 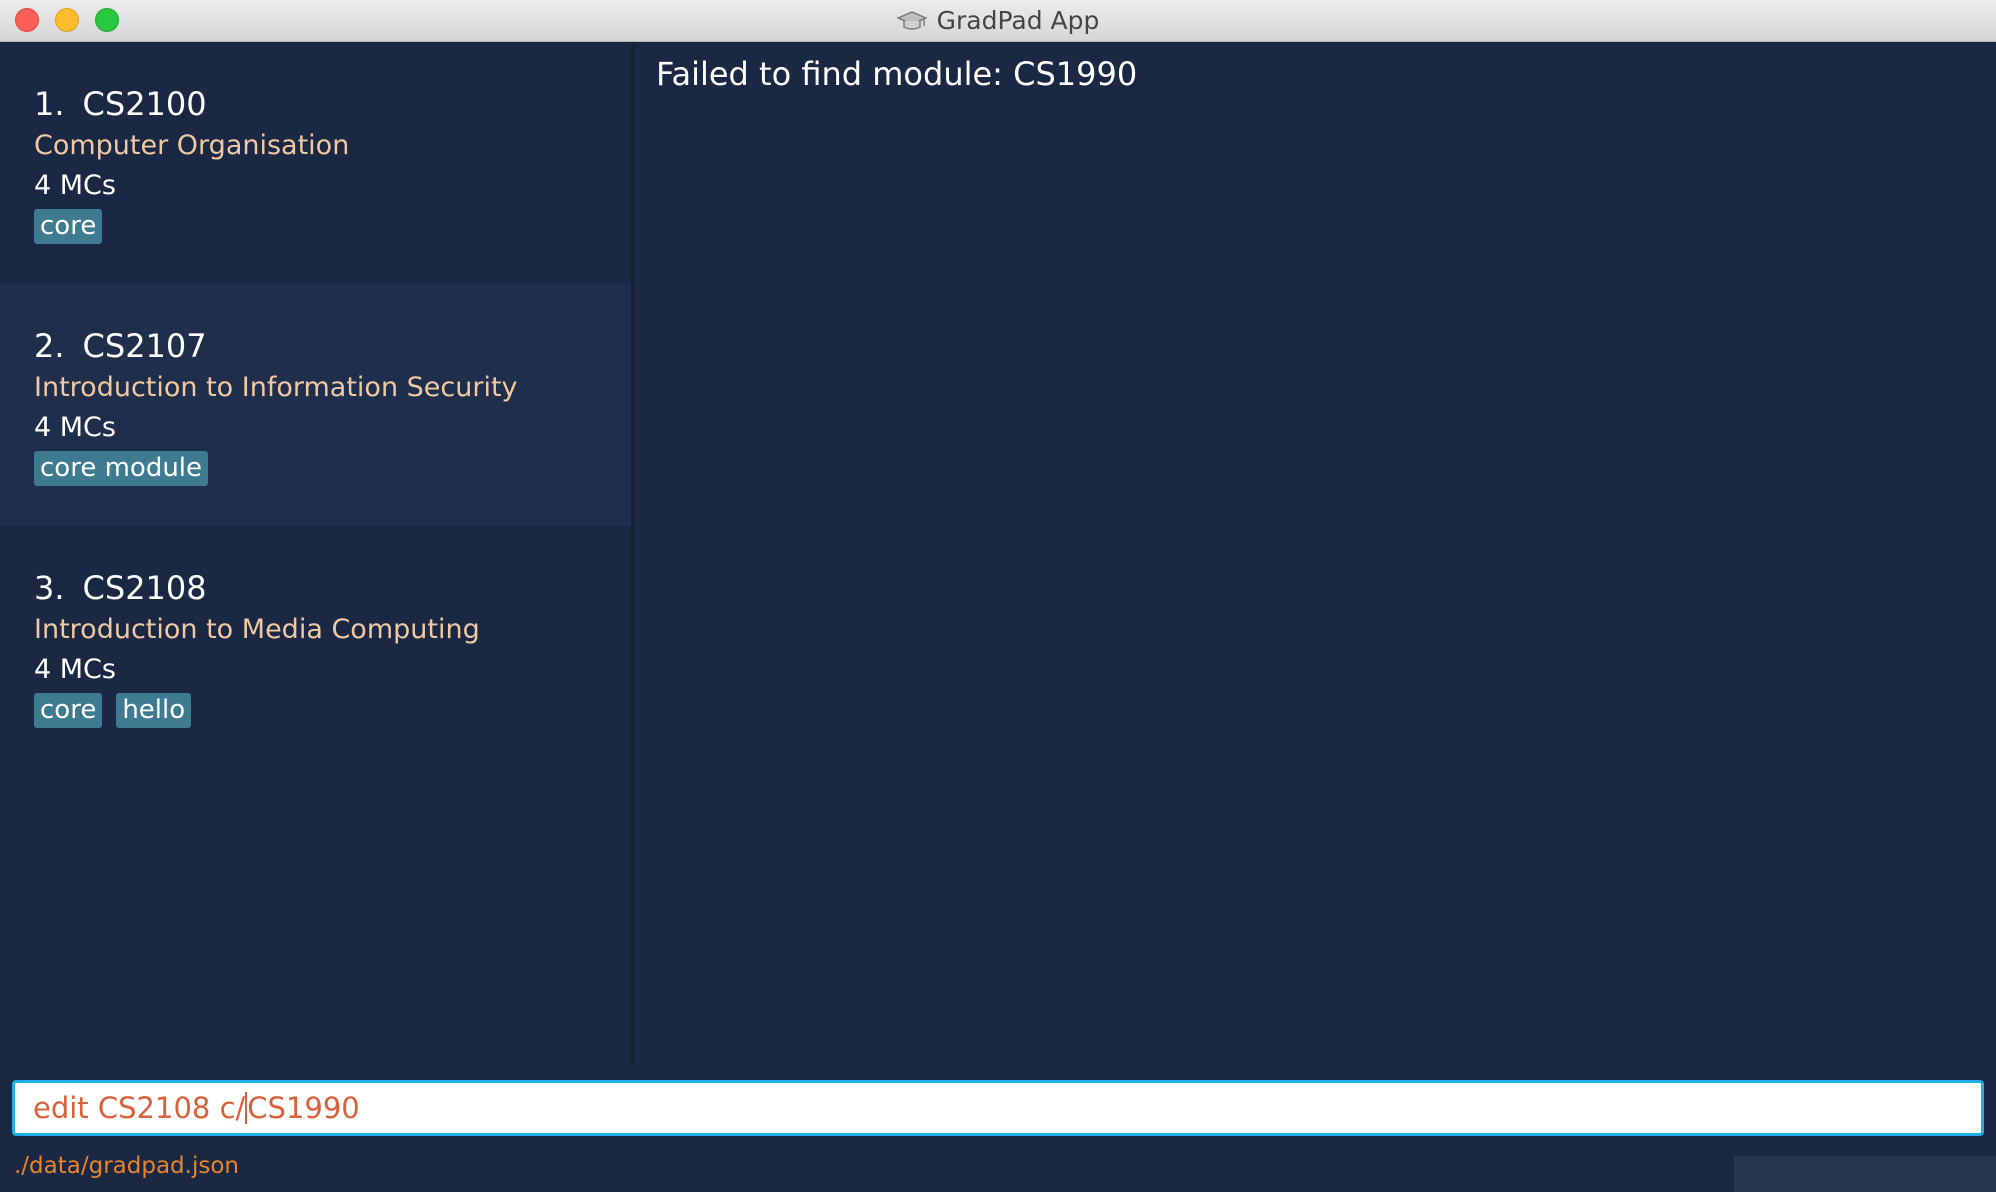 I want to click on title-group: GradPad App, so click(x=998, y=20).